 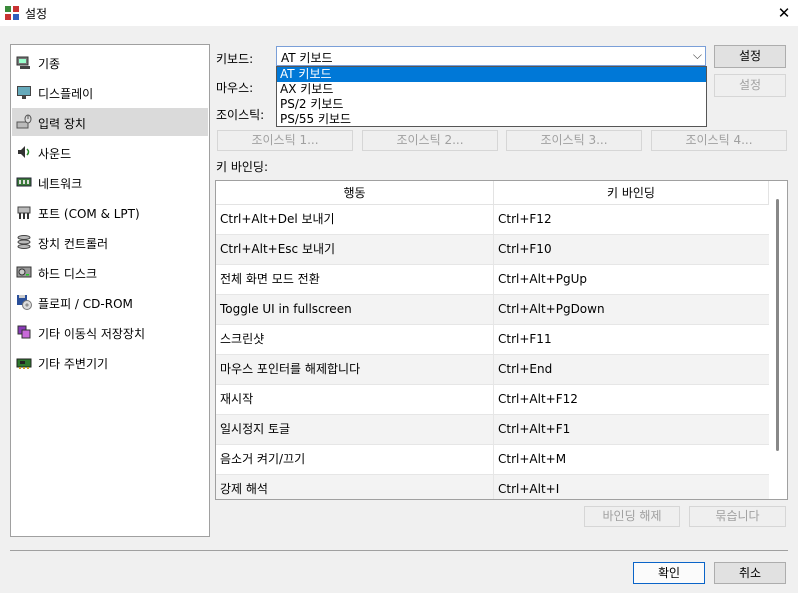 What do you see at coordinates (355, 399) in the screenshot?
I see `action-cell: 재시작` at bounding box center [355, 399].